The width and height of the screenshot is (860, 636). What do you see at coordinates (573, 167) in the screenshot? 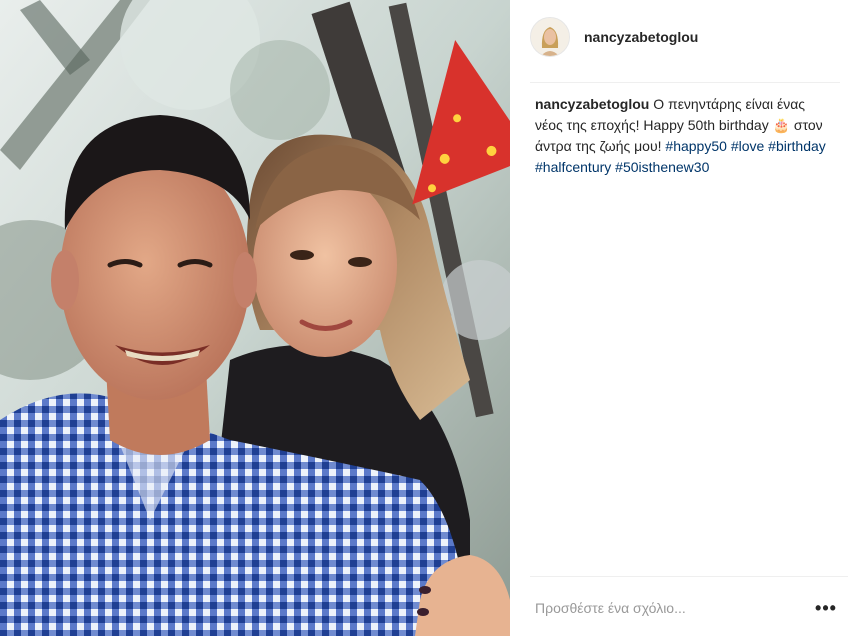
I see `hashtag-halfcentury: #halfcentury` at bounding box center [573, 167].